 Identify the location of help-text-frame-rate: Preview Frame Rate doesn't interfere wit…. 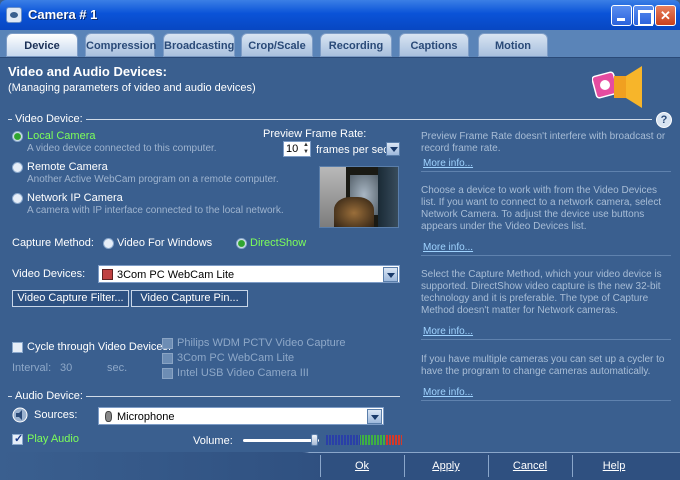
(543, 142).